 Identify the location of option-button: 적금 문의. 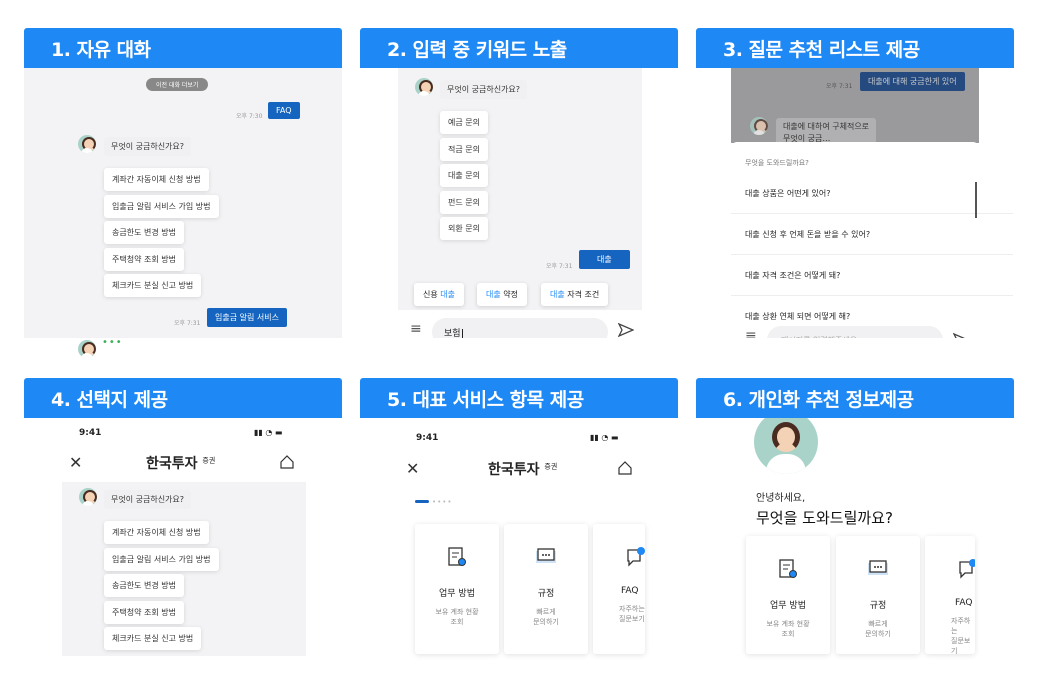
(464, 149).